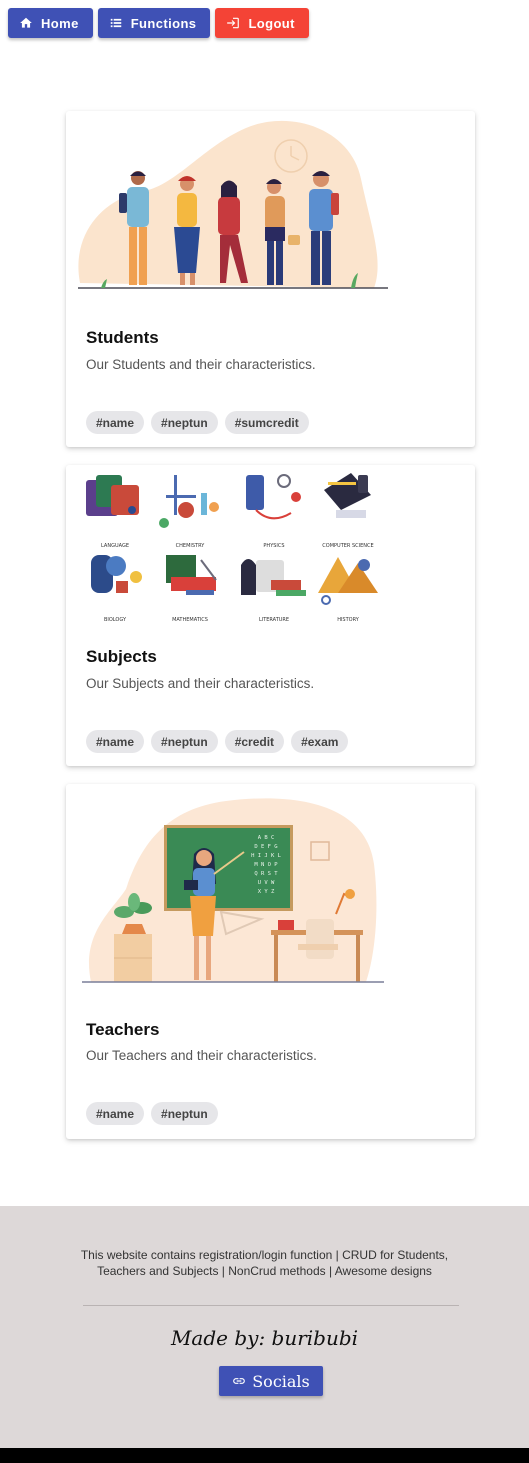  I want to click on tag-list: #name #neptun #sumcredit, so click(197, 422).